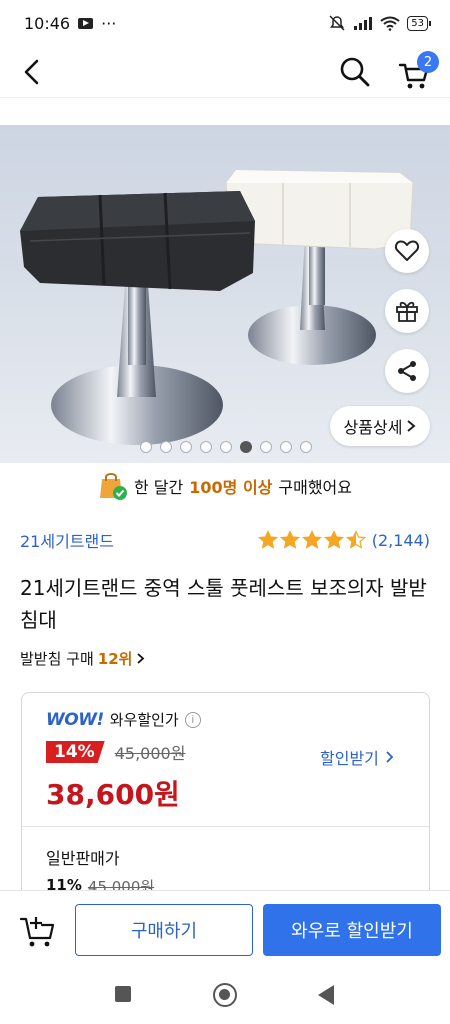 The image size is (450, 1024). I want to click on wow-discount-row: 14% 45,000원, so click(115, 752).